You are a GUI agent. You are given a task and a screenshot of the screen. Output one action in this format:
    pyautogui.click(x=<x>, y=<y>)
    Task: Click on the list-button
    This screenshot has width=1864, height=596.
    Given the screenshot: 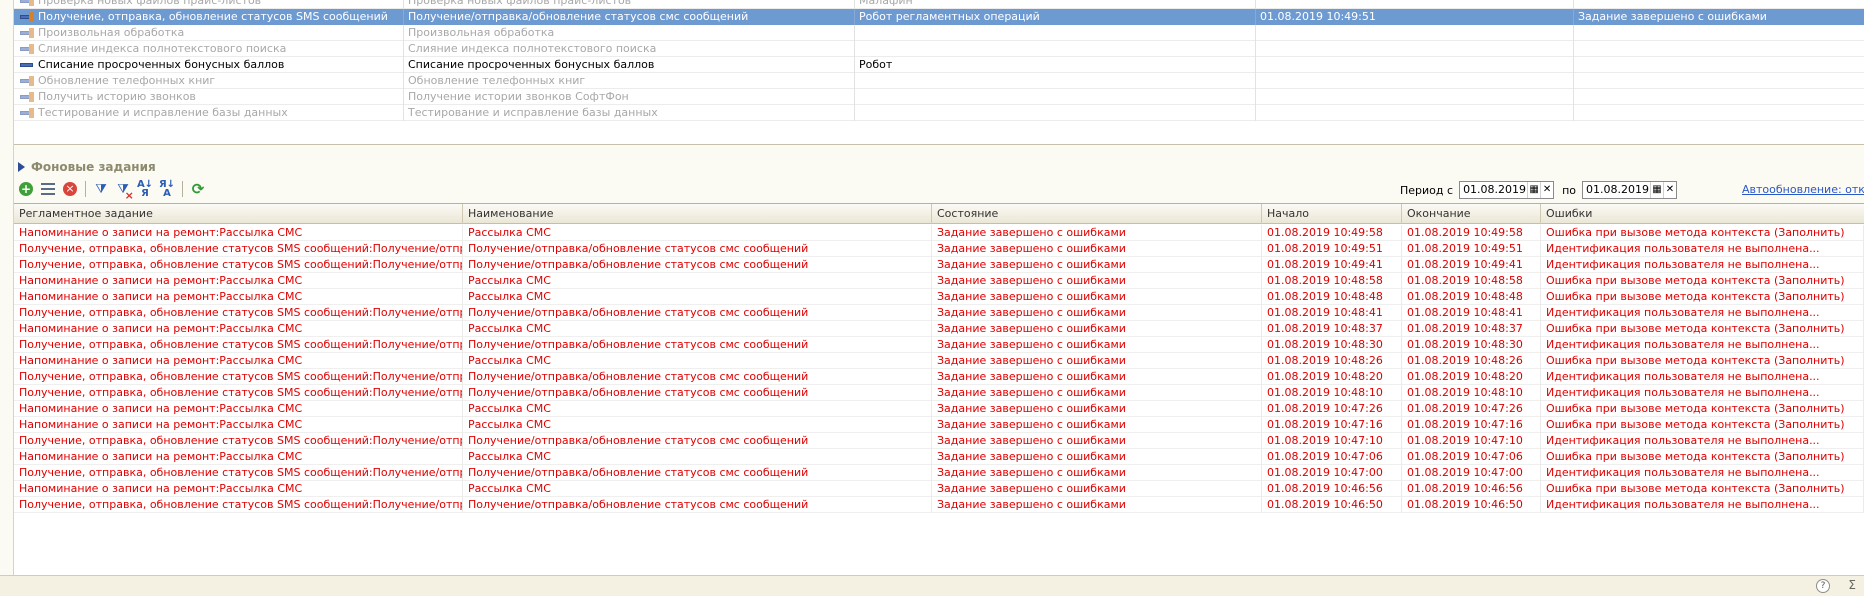 What is the action you would take?
    pyautogui.click(x=48, y=189)
    